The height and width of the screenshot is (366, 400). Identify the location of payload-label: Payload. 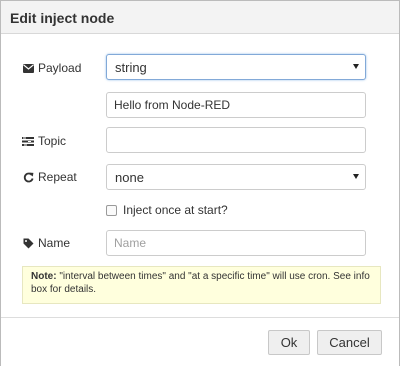
(51, 68).